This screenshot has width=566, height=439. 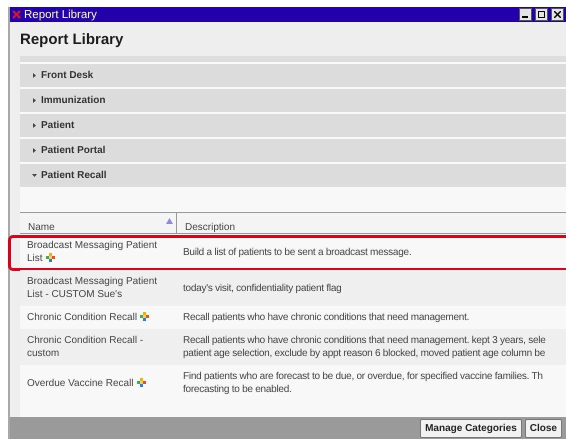 I want to click on table-cell-text: Broadcast Messaging Patient List, so click(x=92, y=252).